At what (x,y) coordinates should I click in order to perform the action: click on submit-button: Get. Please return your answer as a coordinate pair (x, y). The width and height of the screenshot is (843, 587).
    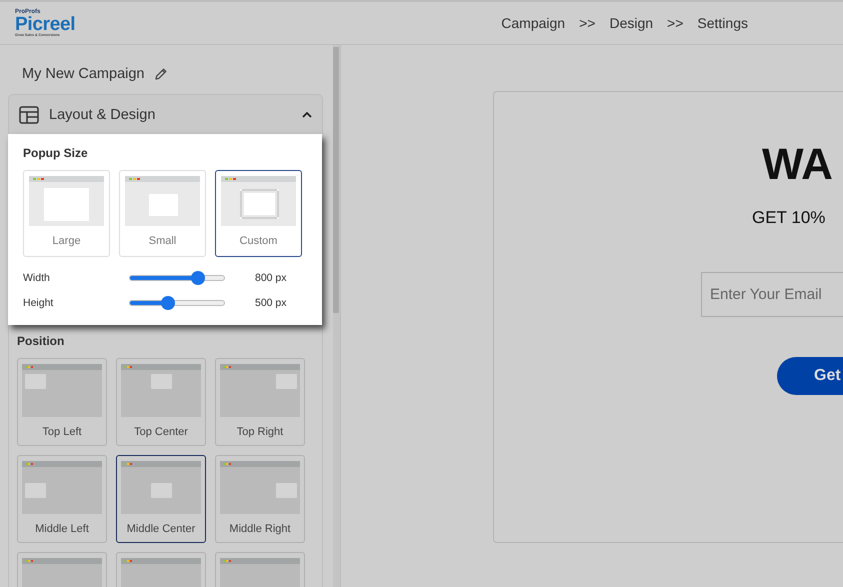
    Looking at the image, I should click on (810, 376).